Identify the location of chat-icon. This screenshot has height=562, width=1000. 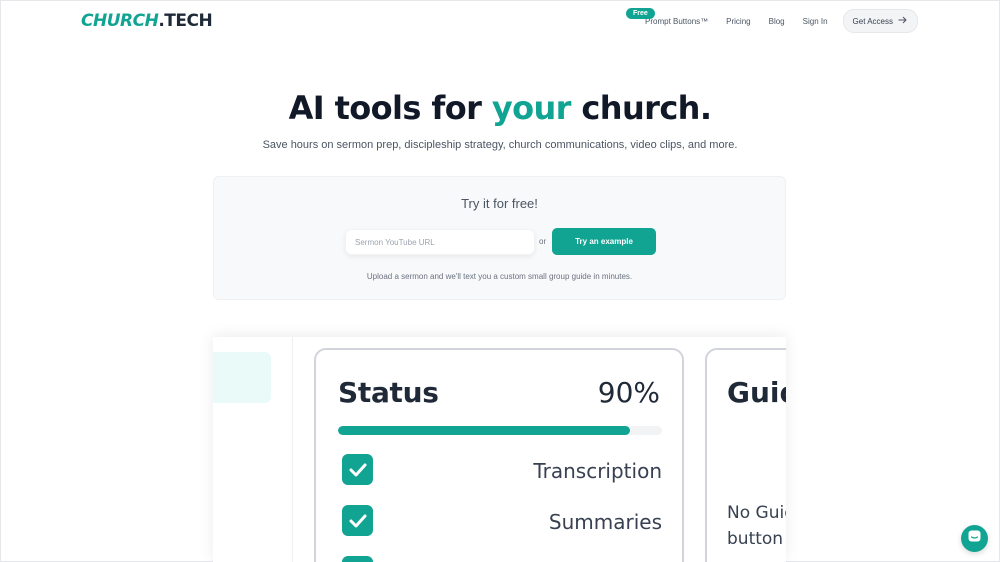
(974, 539).